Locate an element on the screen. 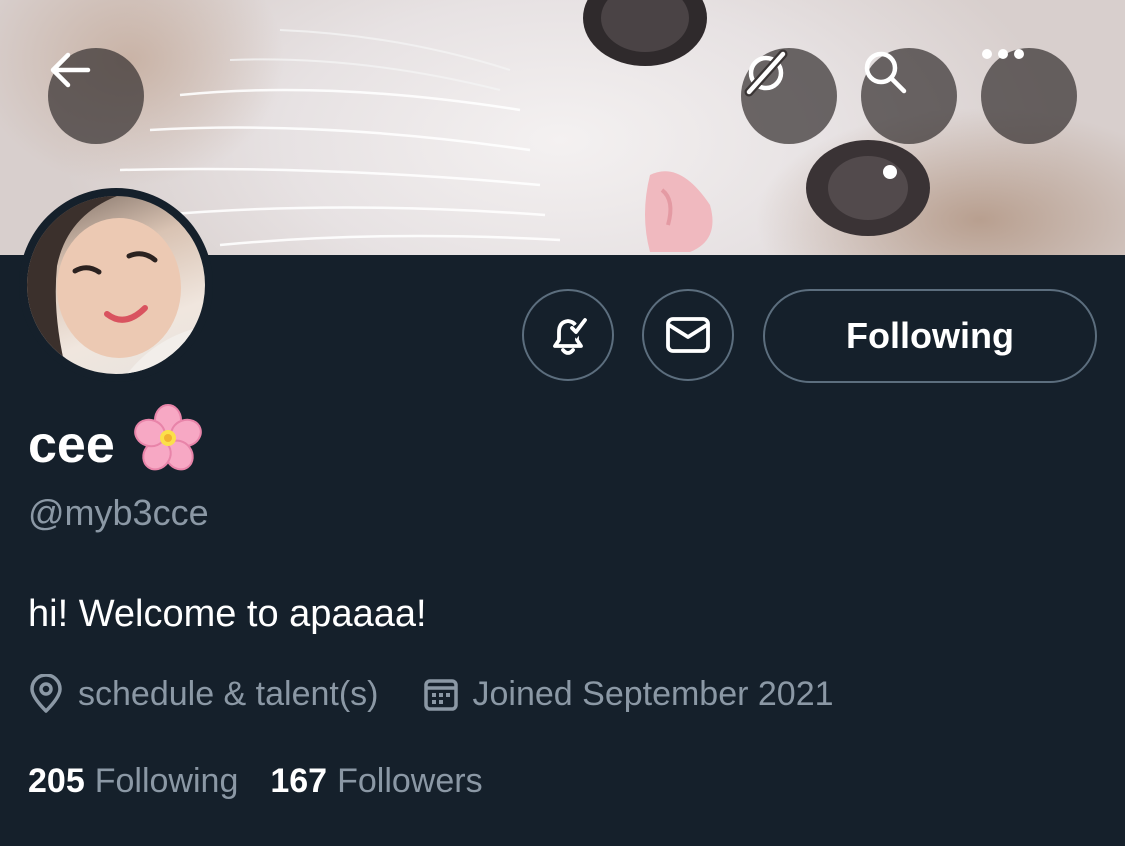  envelope-icon is located at coordinates (688, 335).